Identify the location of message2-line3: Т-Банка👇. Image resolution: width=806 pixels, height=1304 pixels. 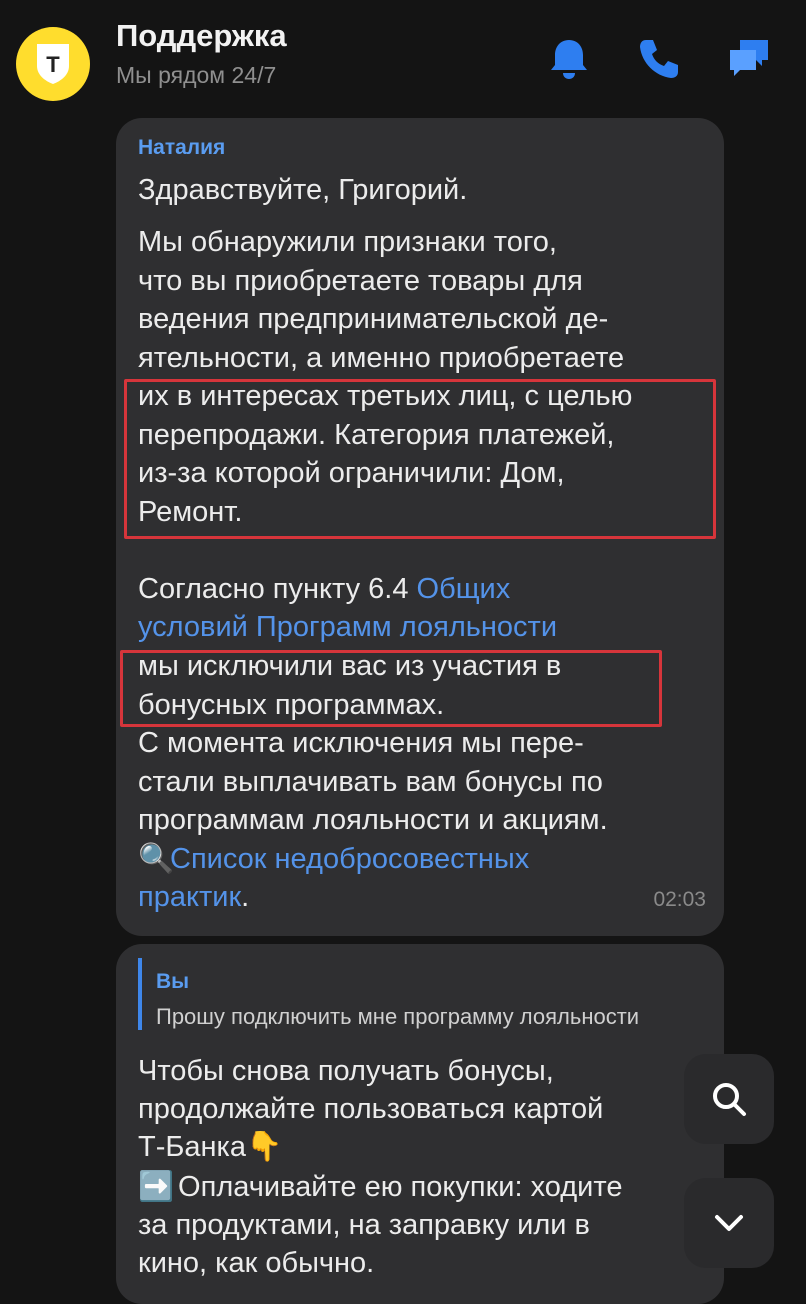
(210, 1147).